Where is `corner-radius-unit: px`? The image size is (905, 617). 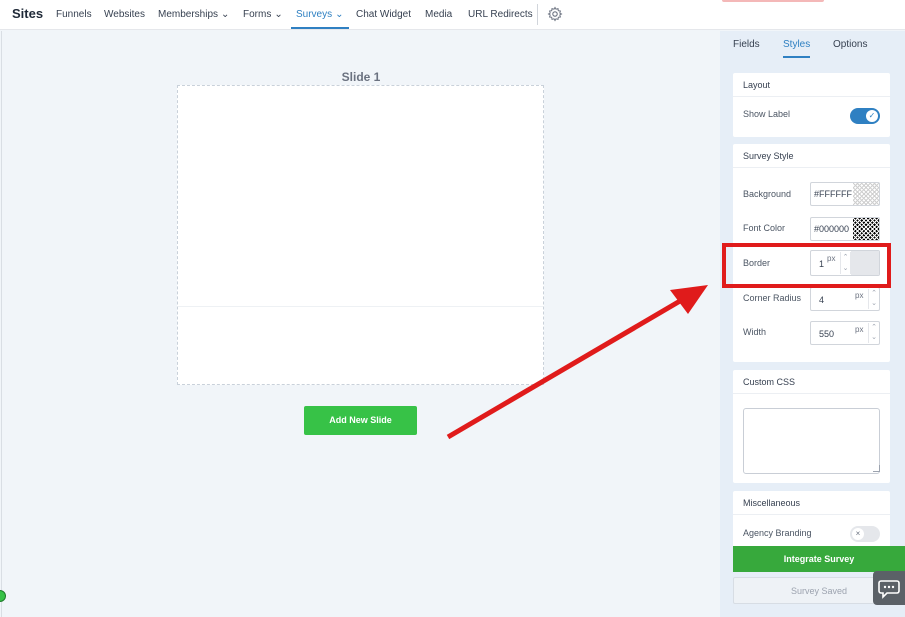
corner-radius-unit: px is located at coordinates (859, 295).